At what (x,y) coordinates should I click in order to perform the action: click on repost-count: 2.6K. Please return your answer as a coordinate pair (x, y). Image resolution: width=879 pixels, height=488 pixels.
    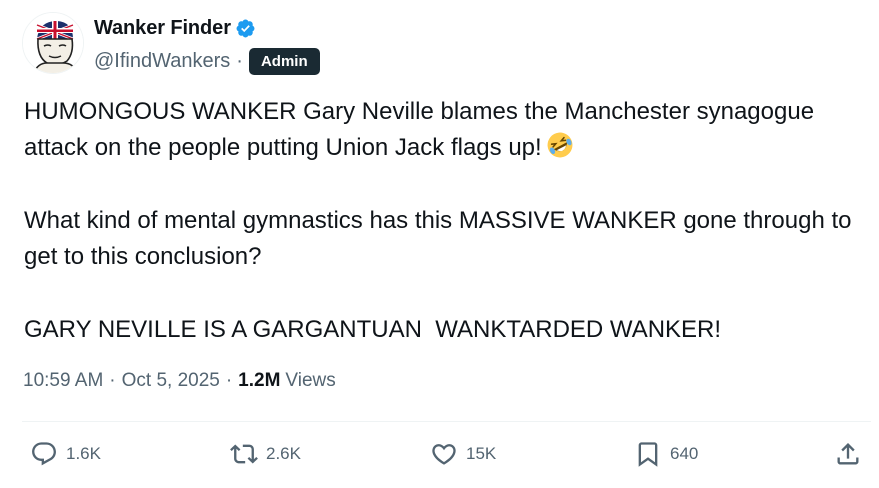
    Looking at the image, I should click on (283, 453).